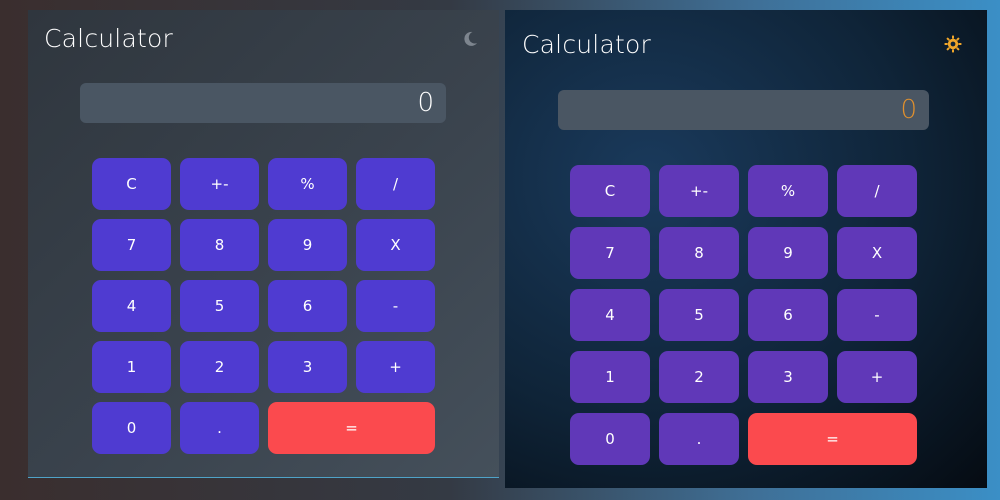  Describe the element at coordinates (953, 44) in the screenshot. I see `sun-icon` at that location.